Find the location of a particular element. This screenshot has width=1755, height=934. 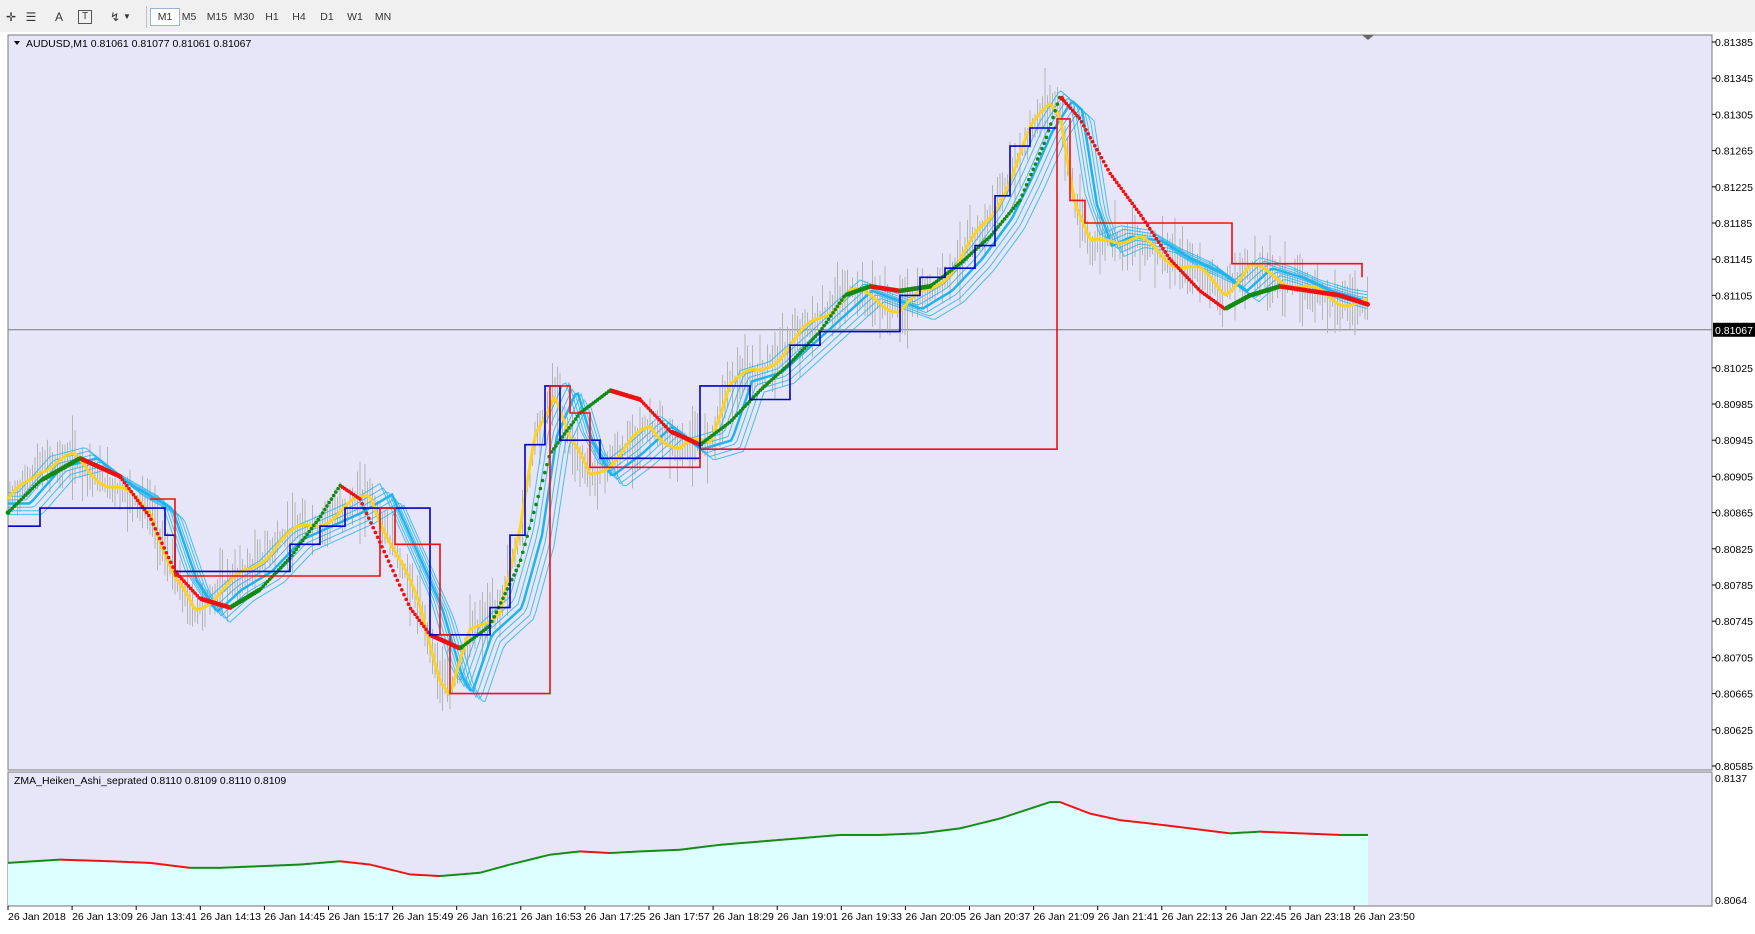

time-label: 26 Jan 14:13 is located at coordinates (230, 917).